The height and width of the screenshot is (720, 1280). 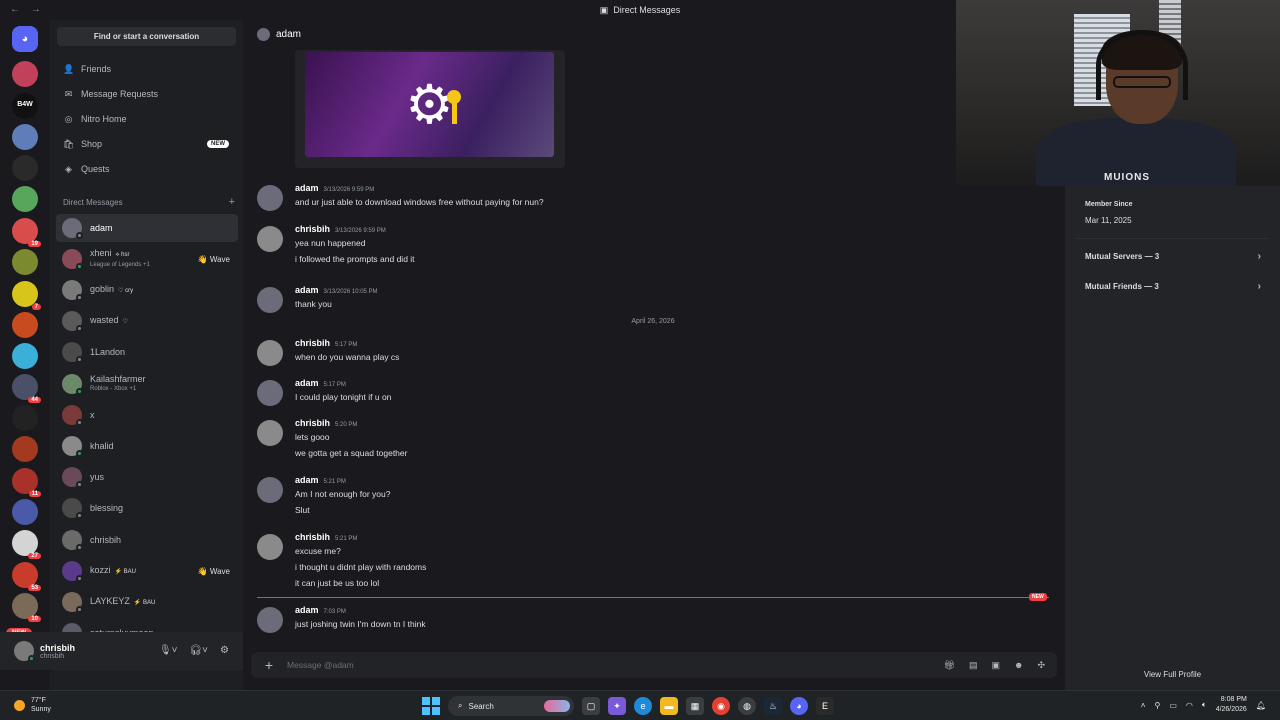 I want to click on server-icon: 27, so click(x=26, y=544).